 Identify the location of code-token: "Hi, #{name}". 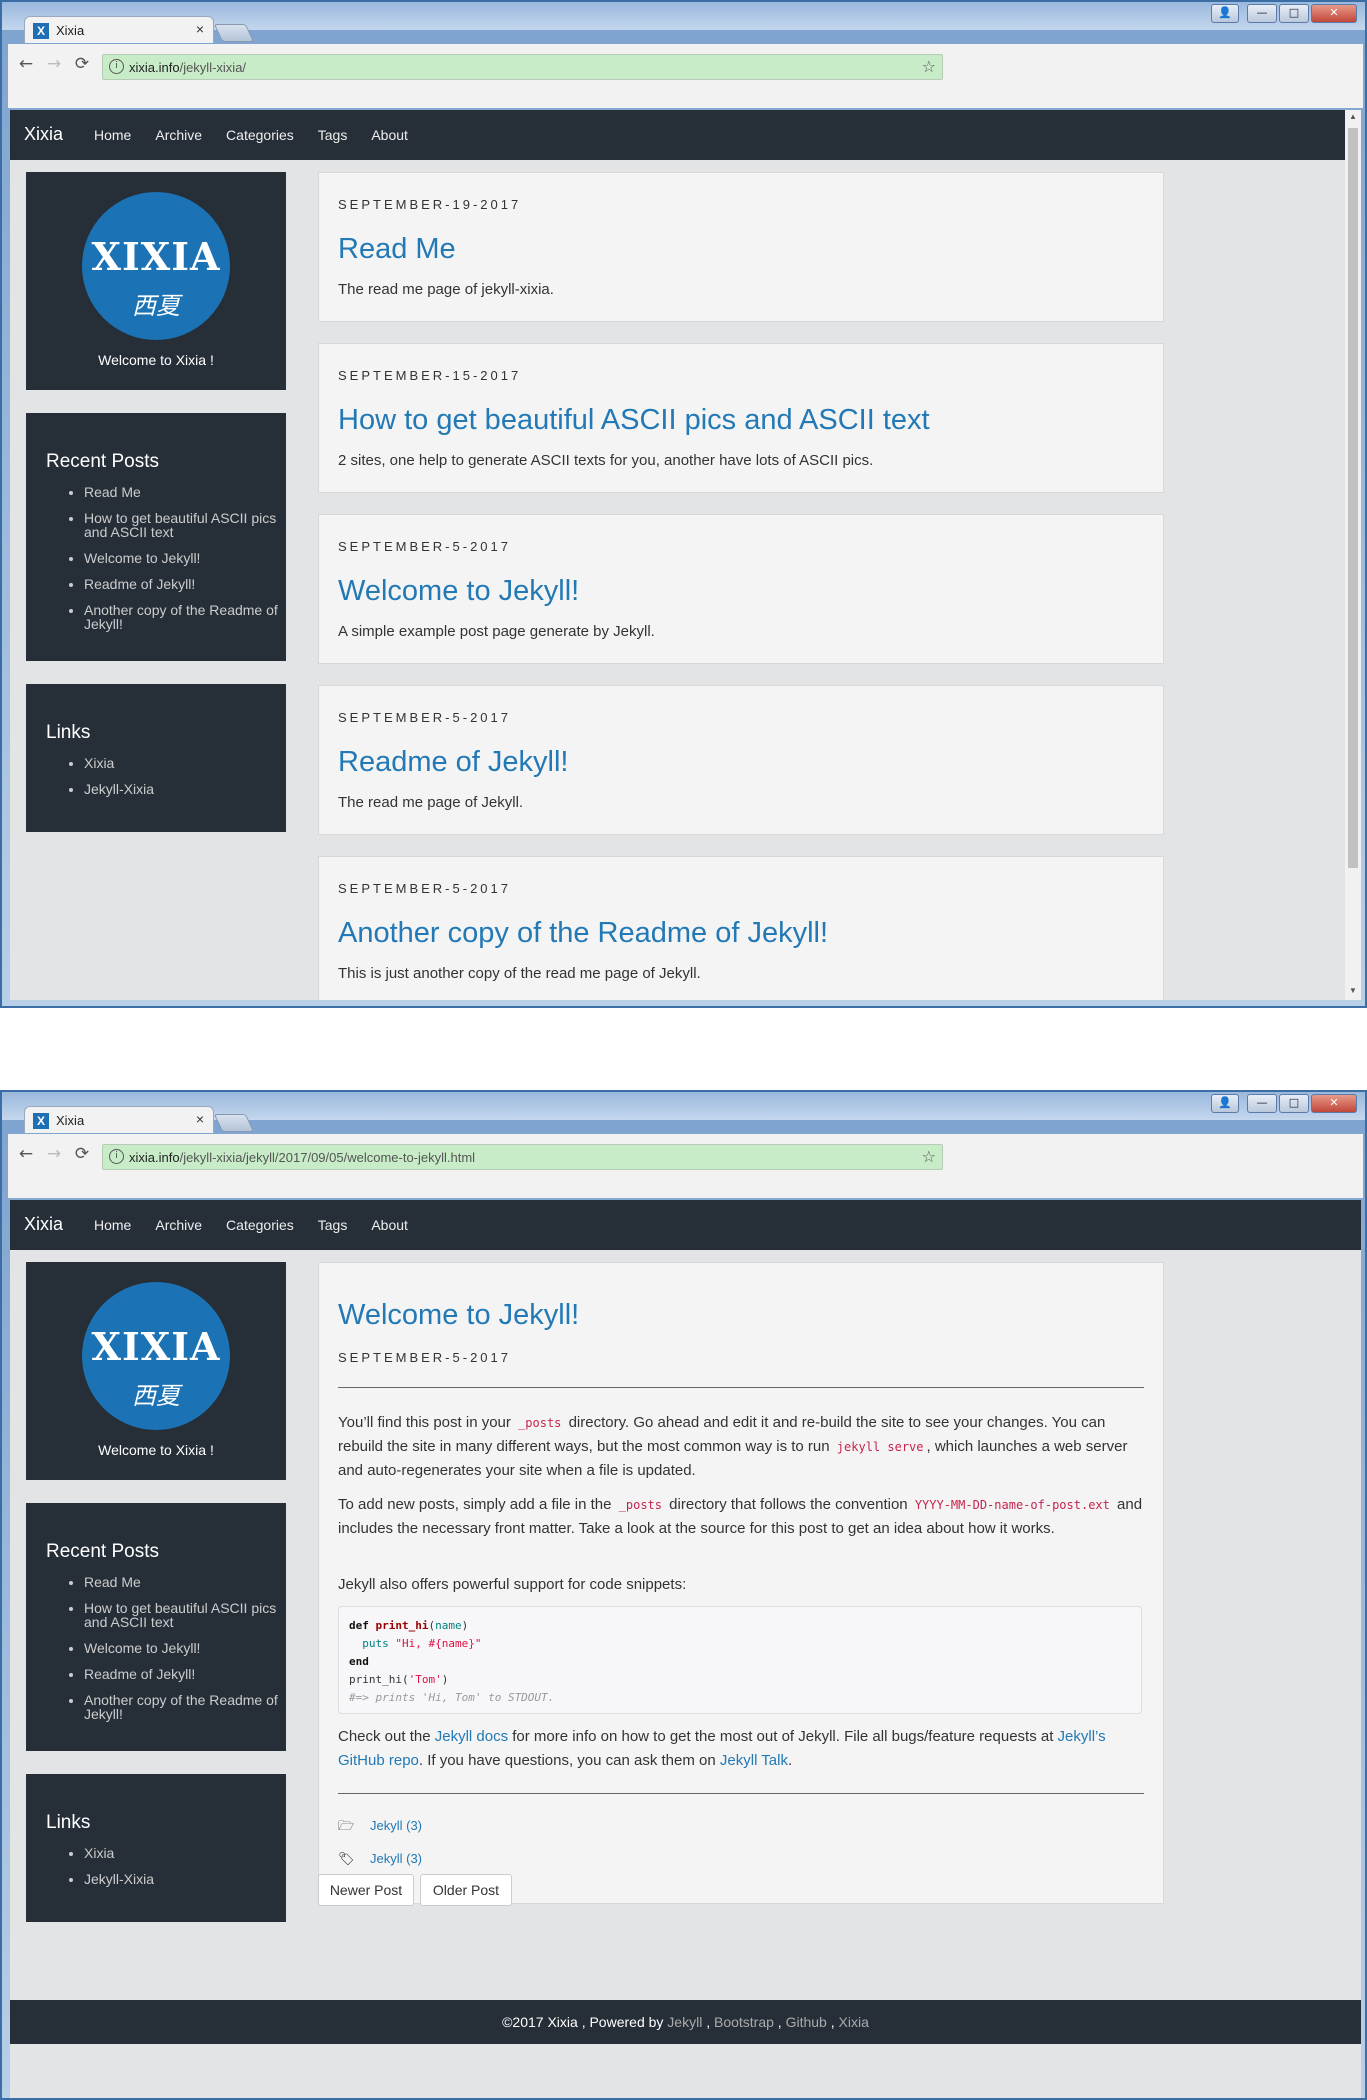
(438, 1643).